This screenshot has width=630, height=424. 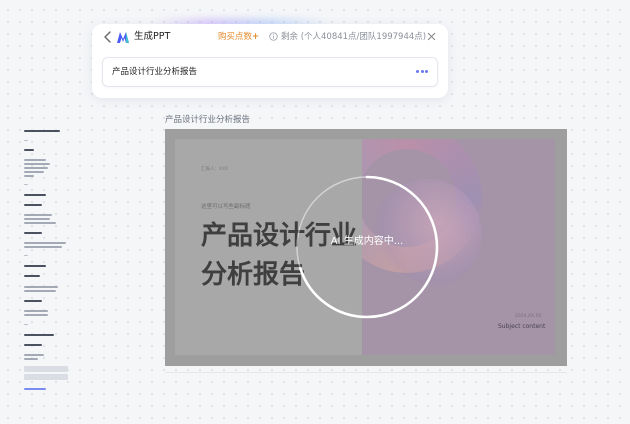 What do you see at coordinates (226, 207) in the screenshot?
I see `slide-kicker: 这里可以写些副标题` at bounding box center [226, 207].